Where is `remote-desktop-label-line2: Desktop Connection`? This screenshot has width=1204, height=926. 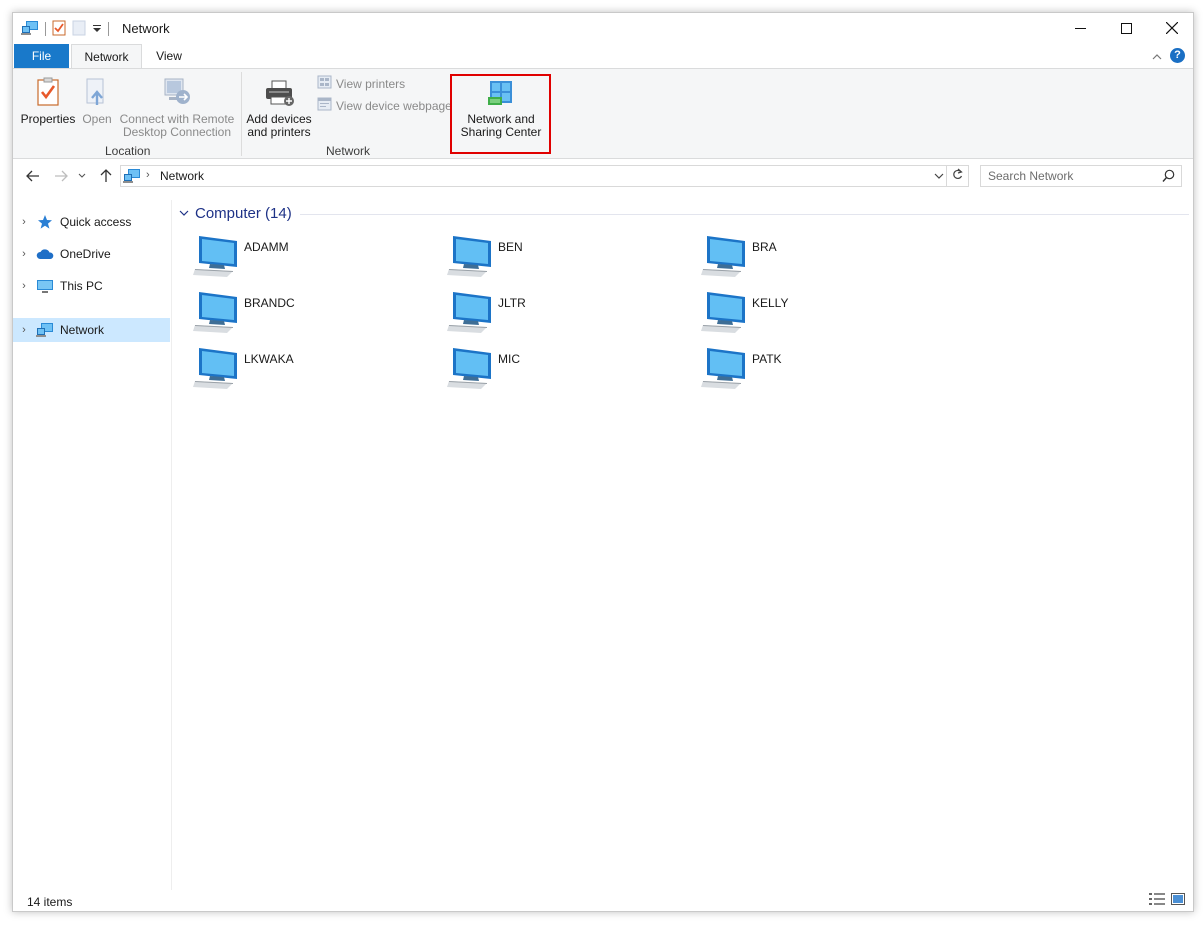
remote-desktop-label-line2: Desktop Connection is located at coordinates (177, 132).